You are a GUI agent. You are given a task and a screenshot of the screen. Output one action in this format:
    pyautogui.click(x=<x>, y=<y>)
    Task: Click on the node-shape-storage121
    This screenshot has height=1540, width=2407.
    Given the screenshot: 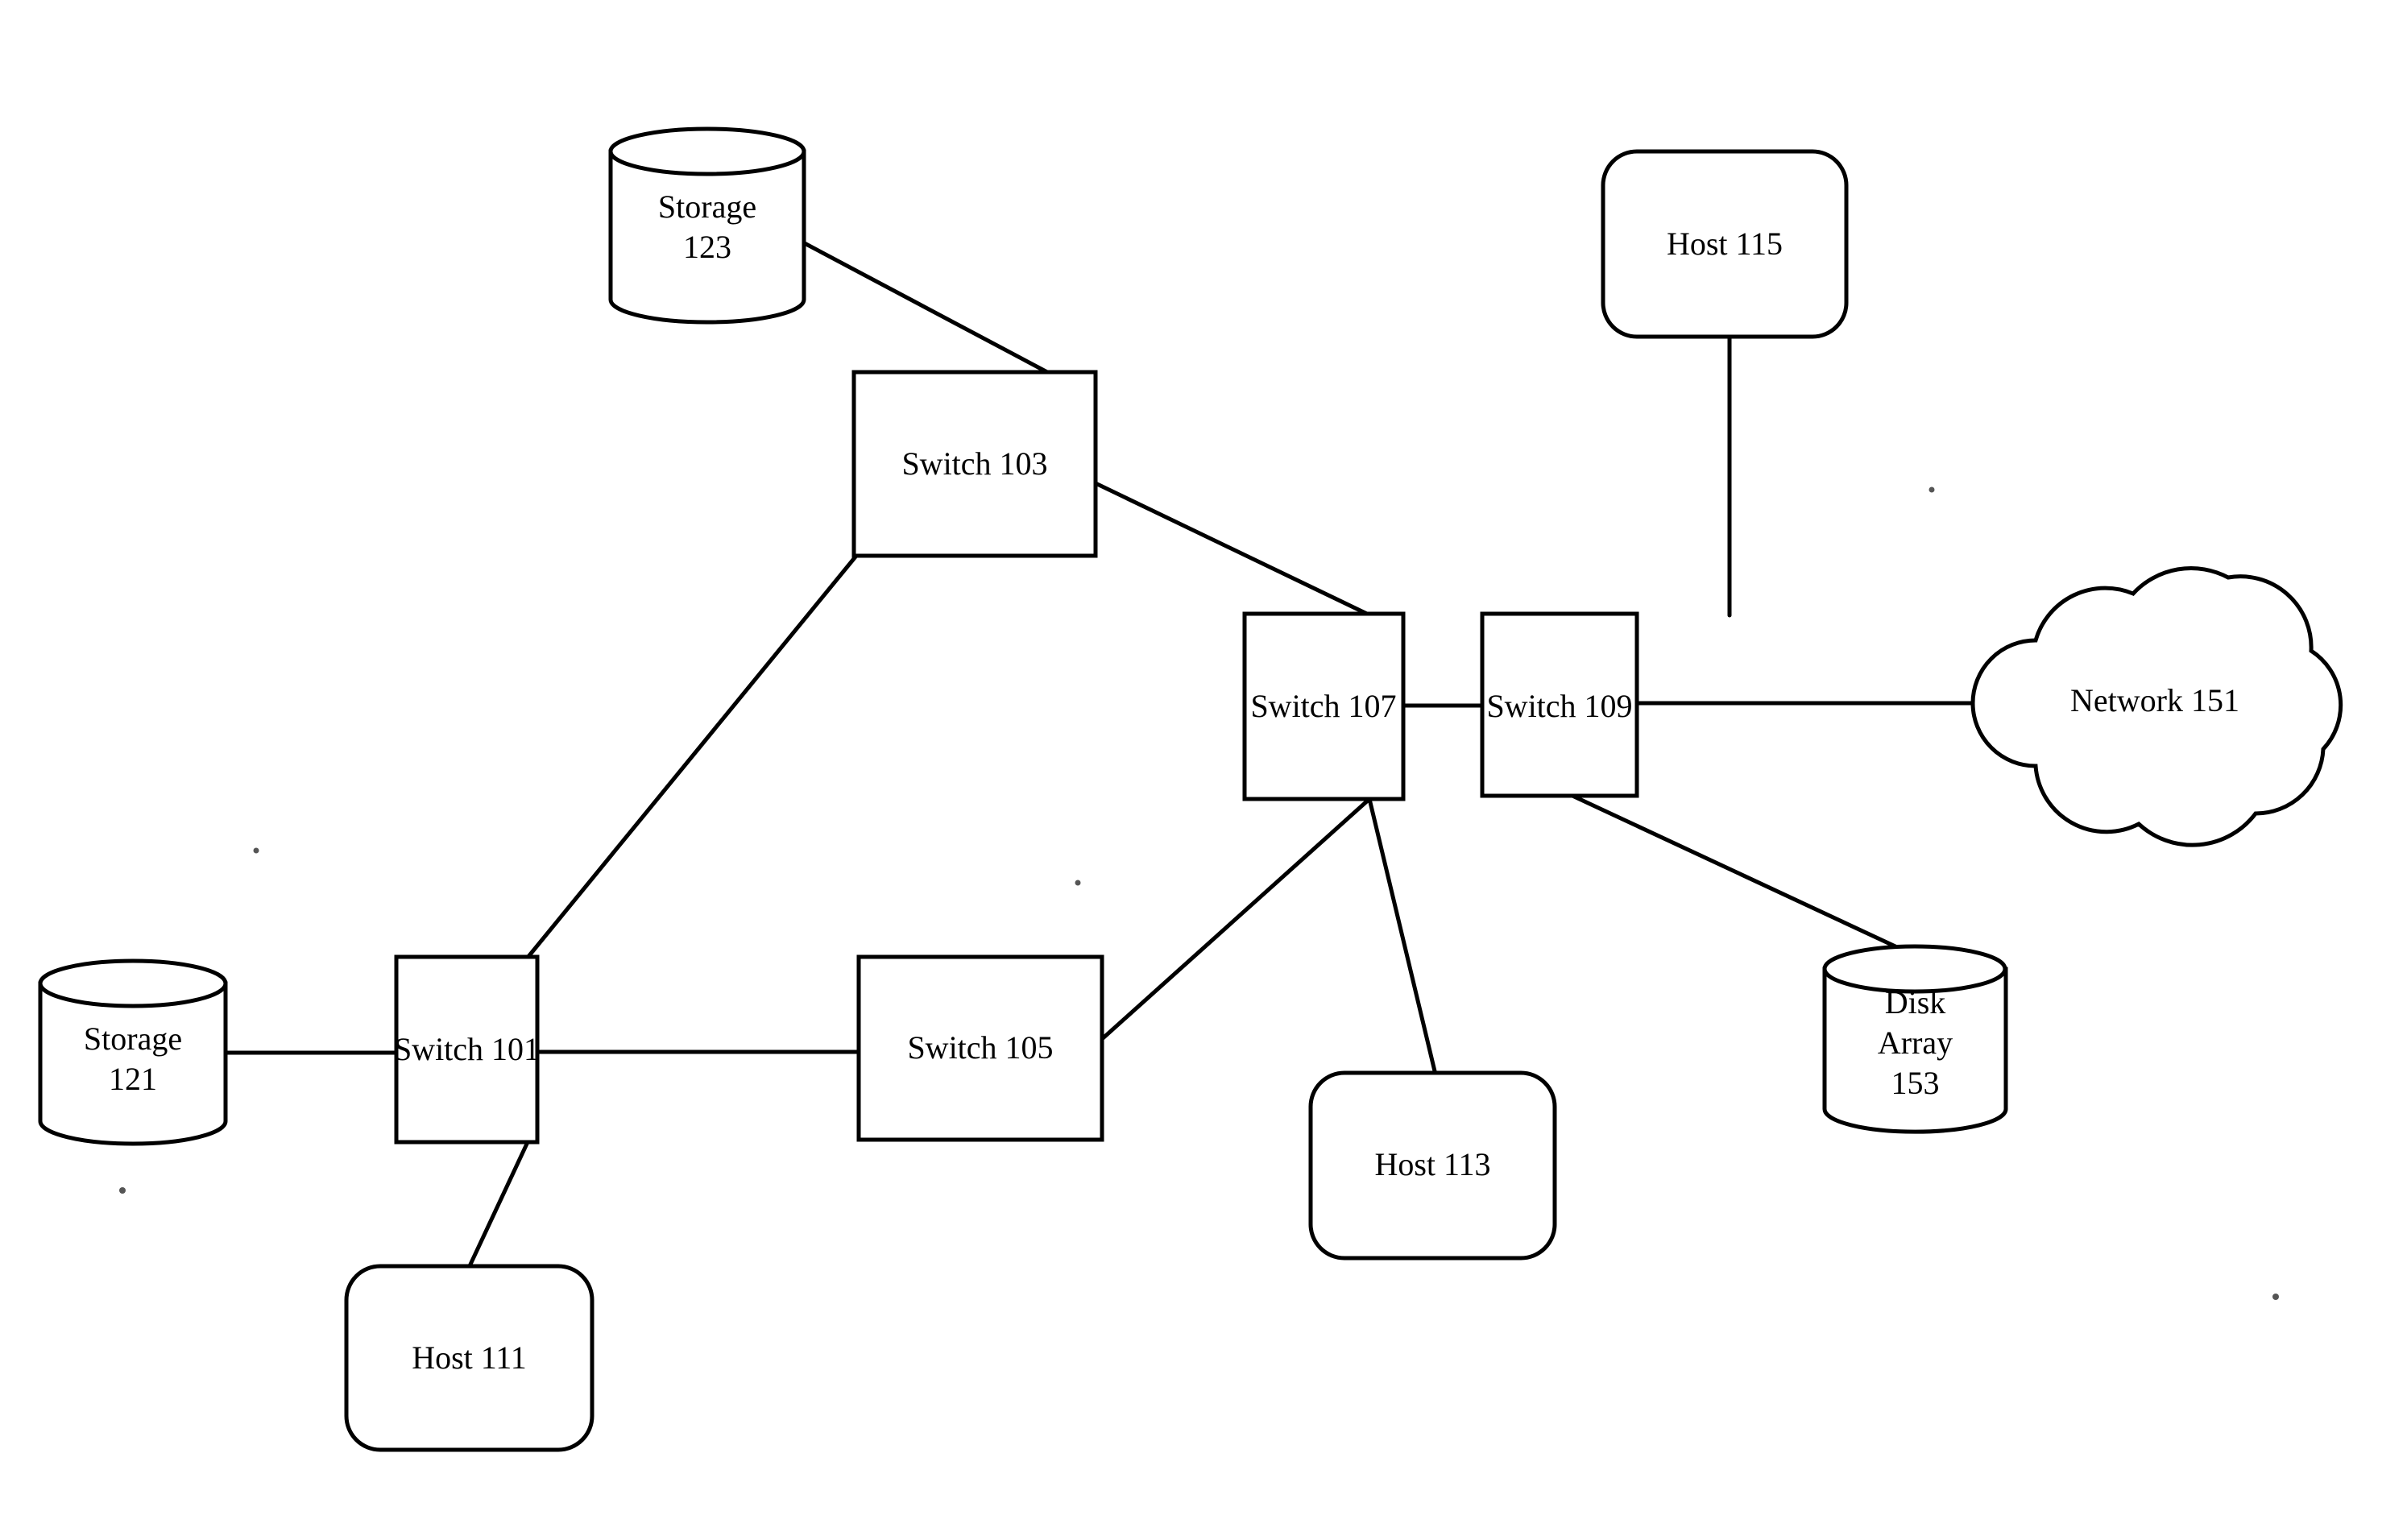 What is the action you would take?
    pyautogui.click(x=133, y=1052)
    